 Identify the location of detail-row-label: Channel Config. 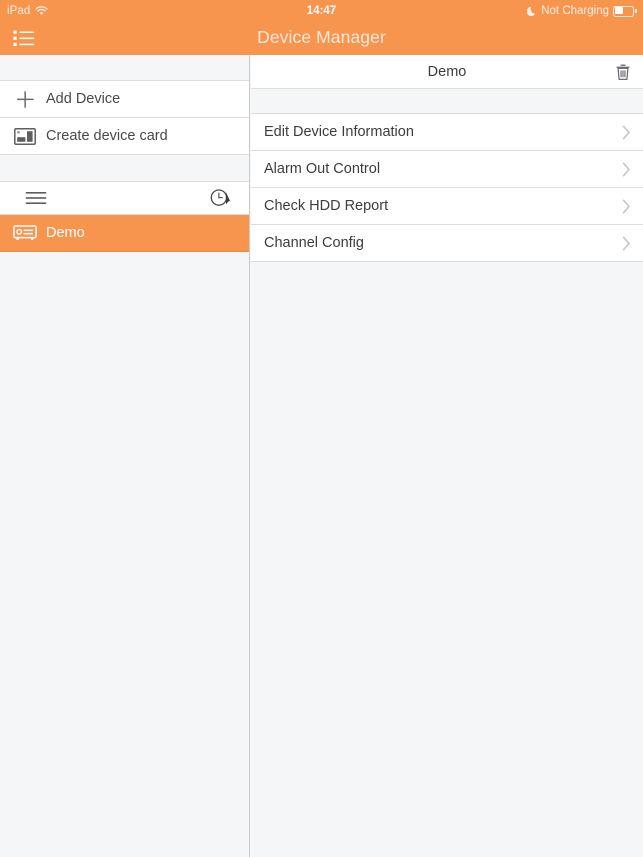
(314, 243).